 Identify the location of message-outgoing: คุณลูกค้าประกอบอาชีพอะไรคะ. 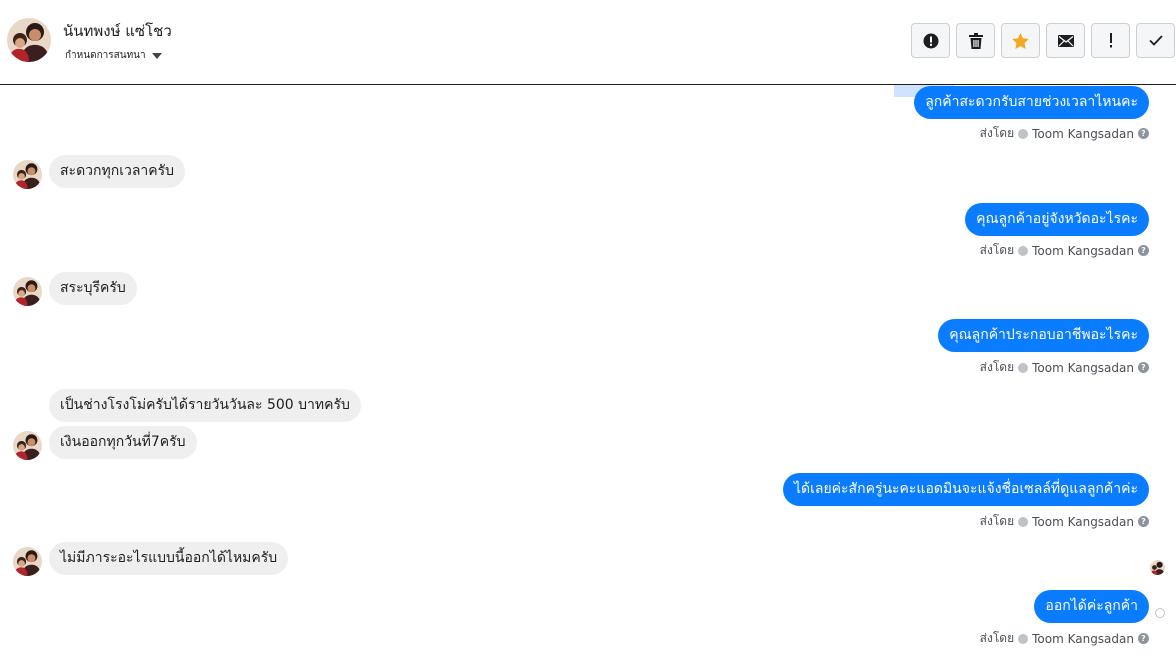
(1043, 335).